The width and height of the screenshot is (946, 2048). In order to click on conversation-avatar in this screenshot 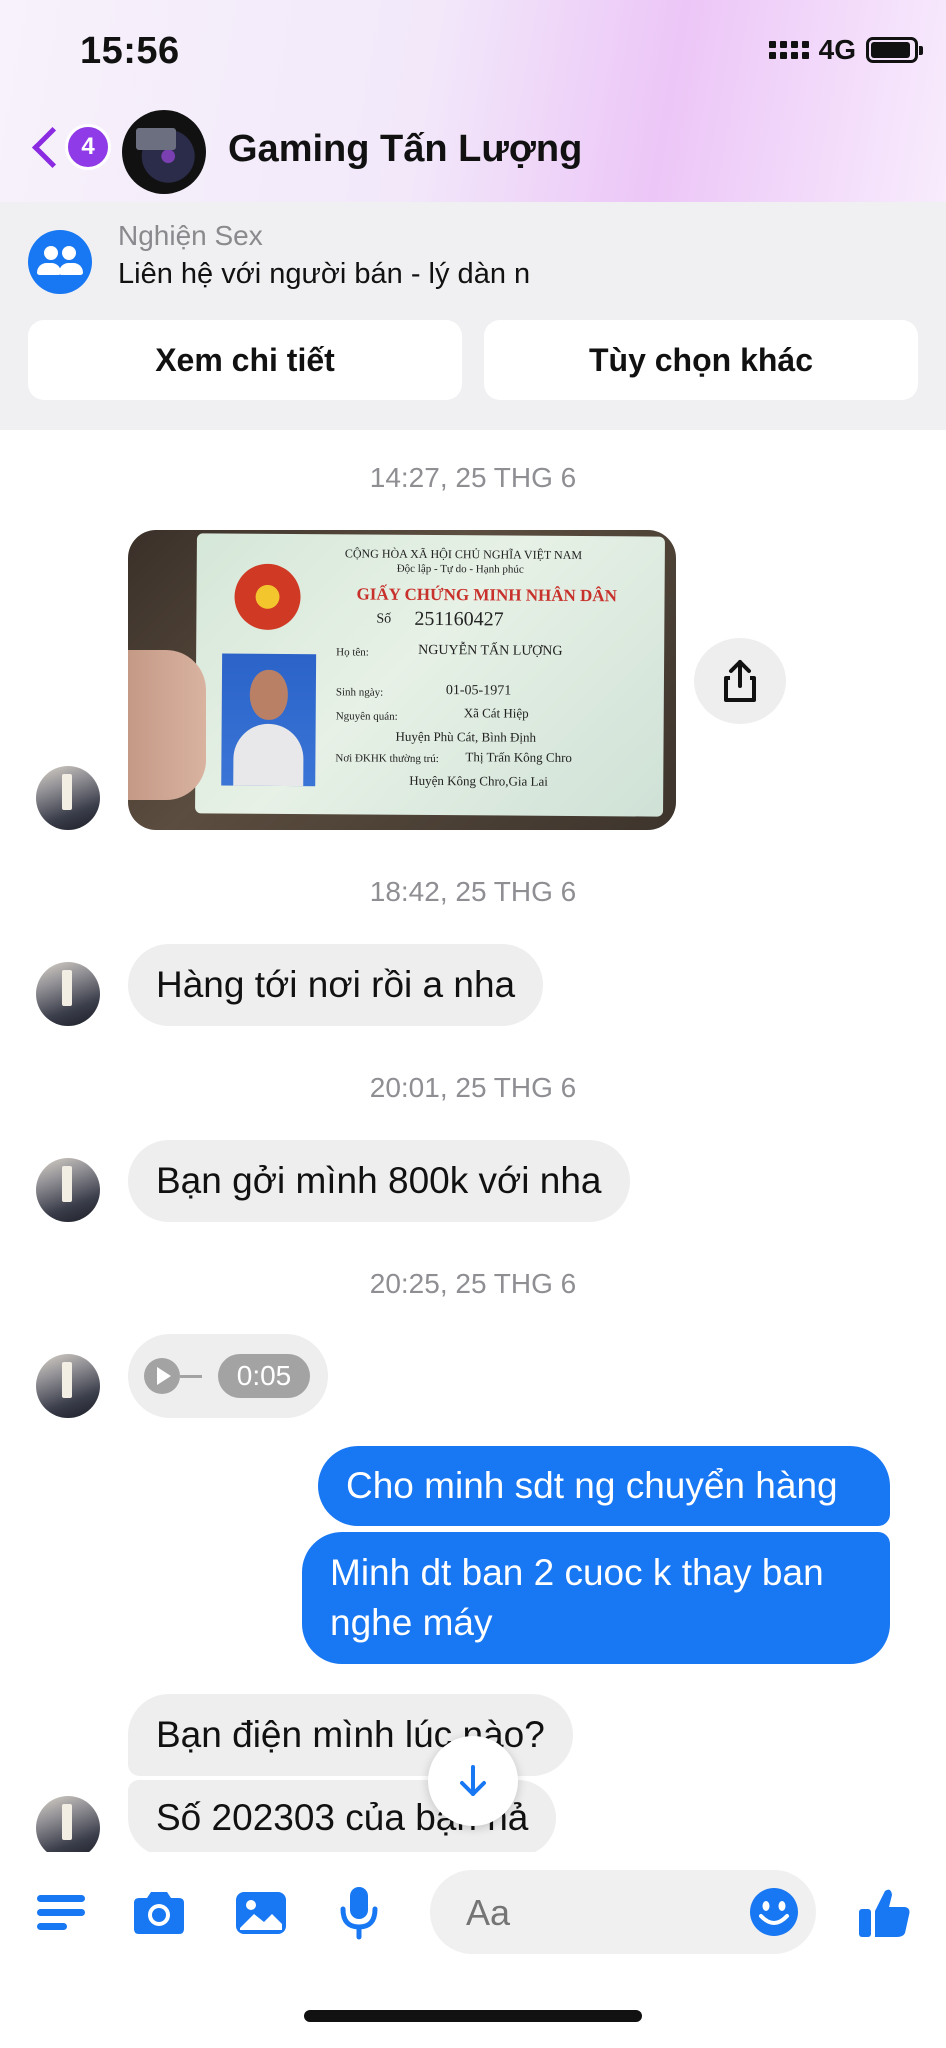, I will do `click(164, 152)`.